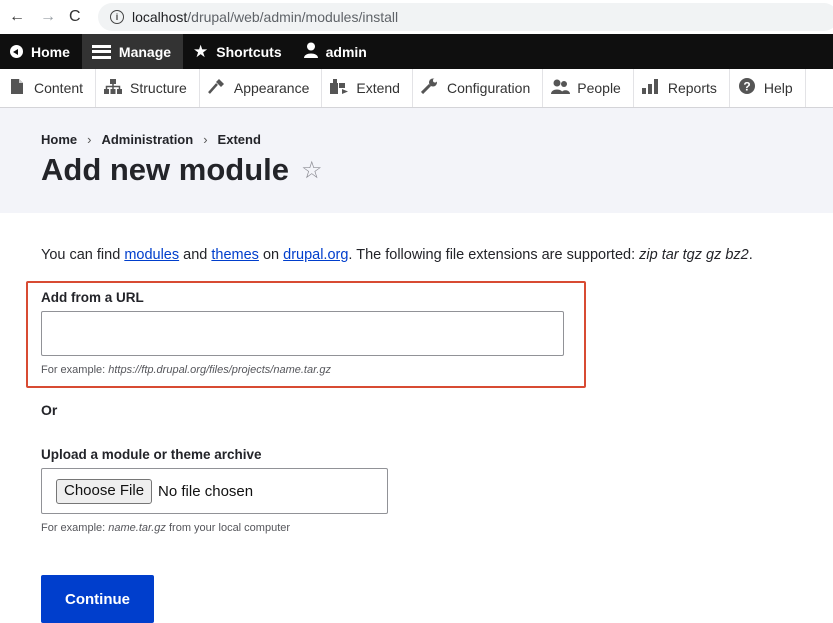  I want to click on tray-item-label: Reports, so click(692, 88).